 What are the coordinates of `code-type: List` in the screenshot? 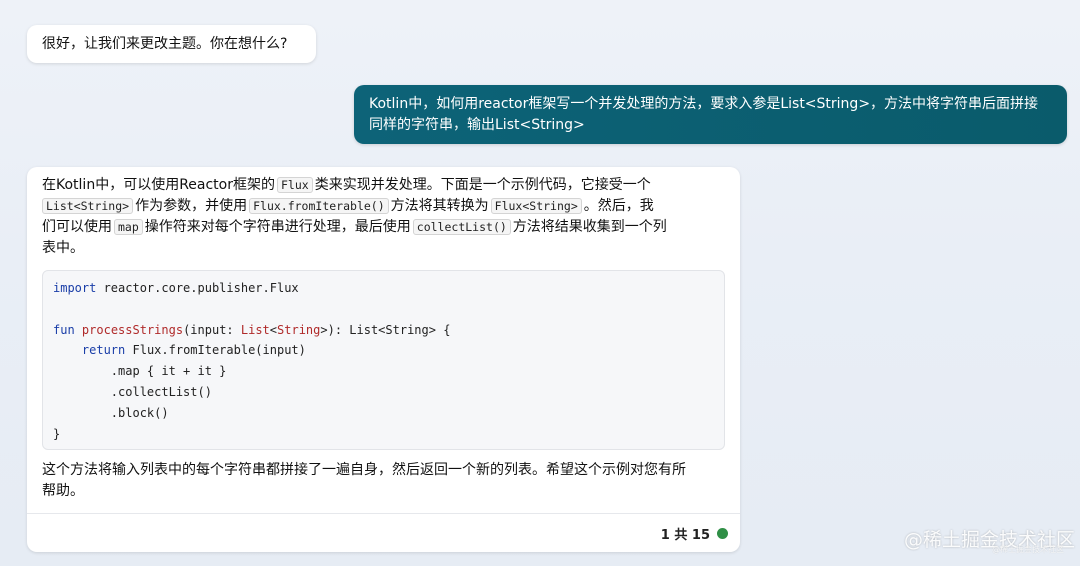 It's located at (255, 329).